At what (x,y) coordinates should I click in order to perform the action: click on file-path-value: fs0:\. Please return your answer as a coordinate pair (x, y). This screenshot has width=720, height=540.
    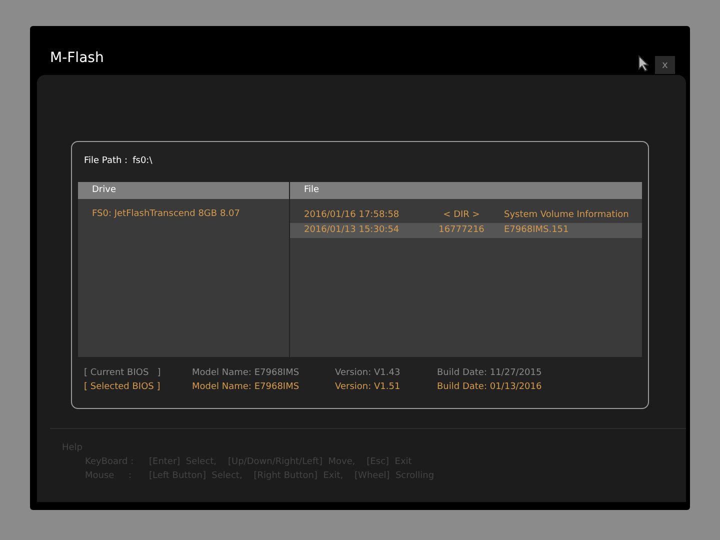
    Looking at the image, I should click on (142, 162).